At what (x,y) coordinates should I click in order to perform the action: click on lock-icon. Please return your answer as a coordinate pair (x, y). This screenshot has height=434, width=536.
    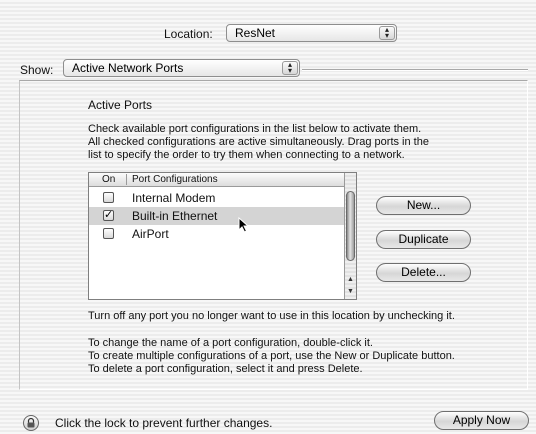
    Looking at the image, I should click on (31, 423).